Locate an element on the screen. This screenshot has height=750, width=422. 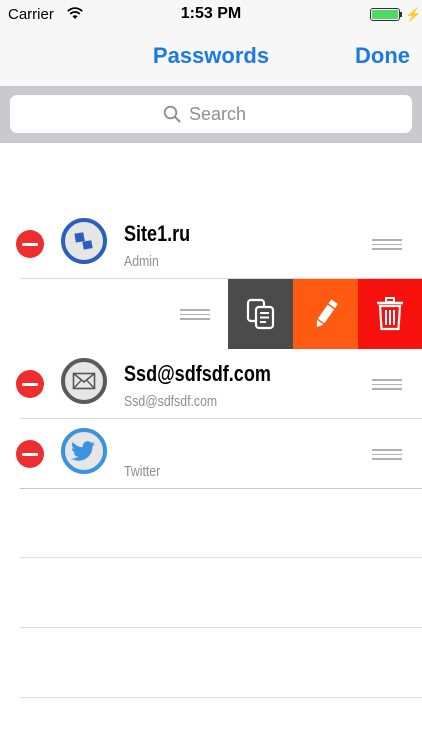
status-bar: Carrier 1:53 PM ⚡ is located at coordinates (211, 15).